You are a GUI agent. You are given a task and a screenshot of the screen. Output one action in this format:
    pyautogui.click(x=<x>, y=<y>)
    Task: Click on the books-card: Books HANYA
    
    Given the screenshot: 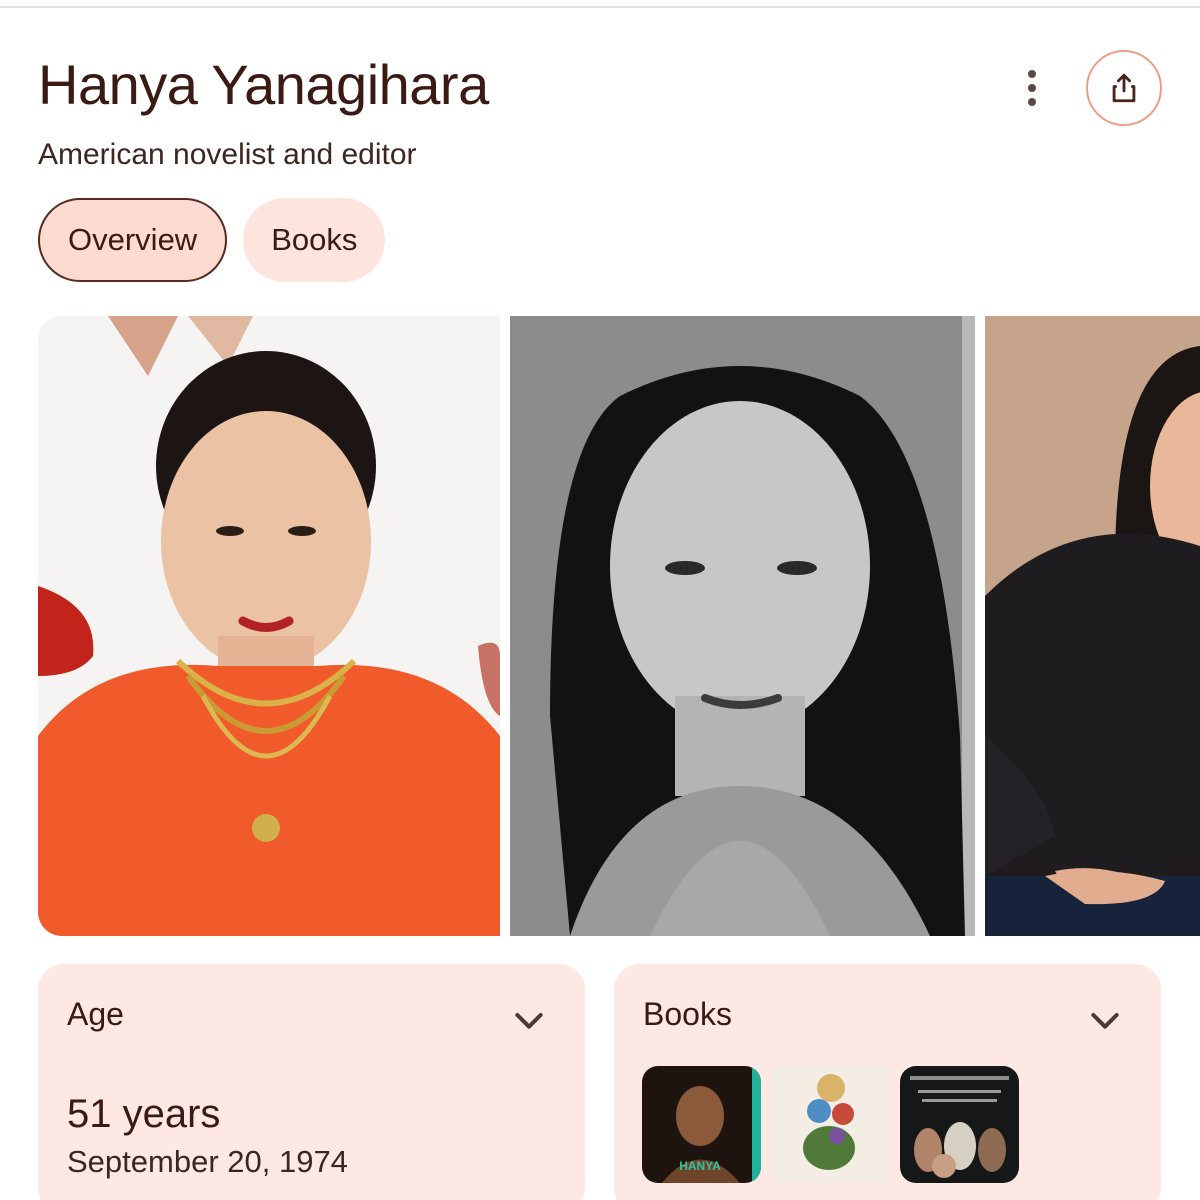 What is the action you would take?
    pyautogui.click(x=887, y=1082)
    